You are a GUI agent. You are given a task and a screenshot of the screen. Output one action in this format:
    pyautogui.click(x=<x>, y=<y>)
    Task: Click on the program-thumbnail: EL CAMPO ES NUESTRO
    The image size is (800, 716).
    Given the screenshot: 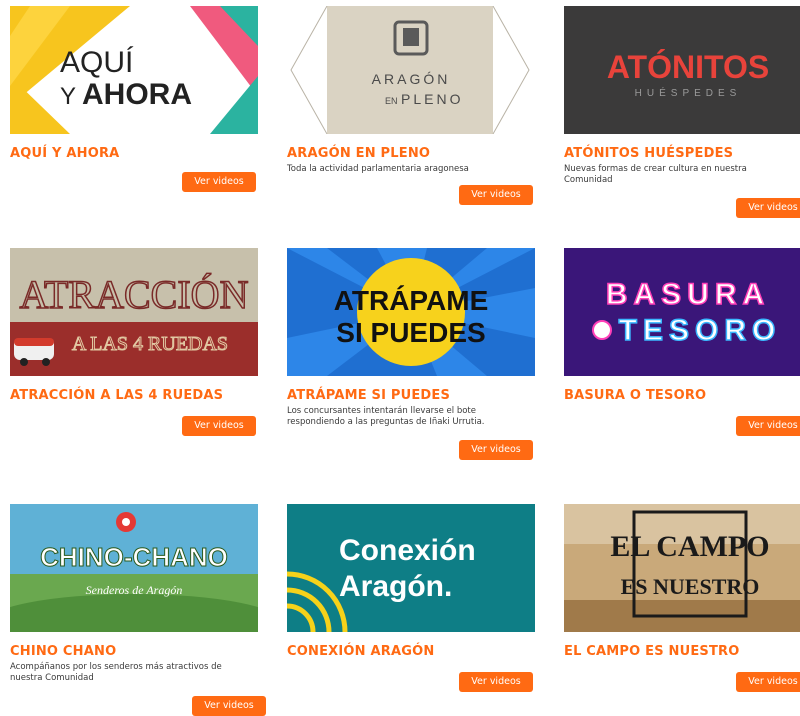 What is the action you would take?
    pyautogui.click(x=682, y=568)
    